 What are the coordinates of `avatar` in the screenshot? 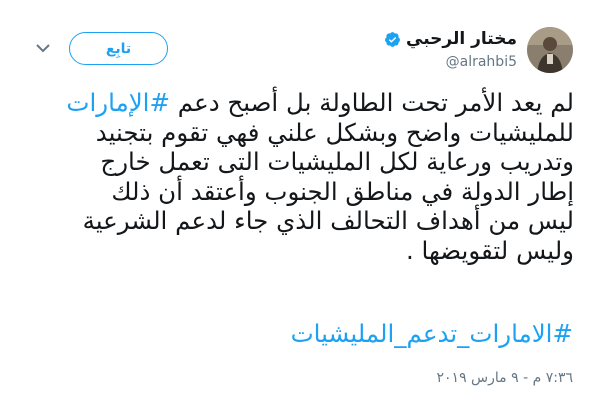 It's located at (550, 50).